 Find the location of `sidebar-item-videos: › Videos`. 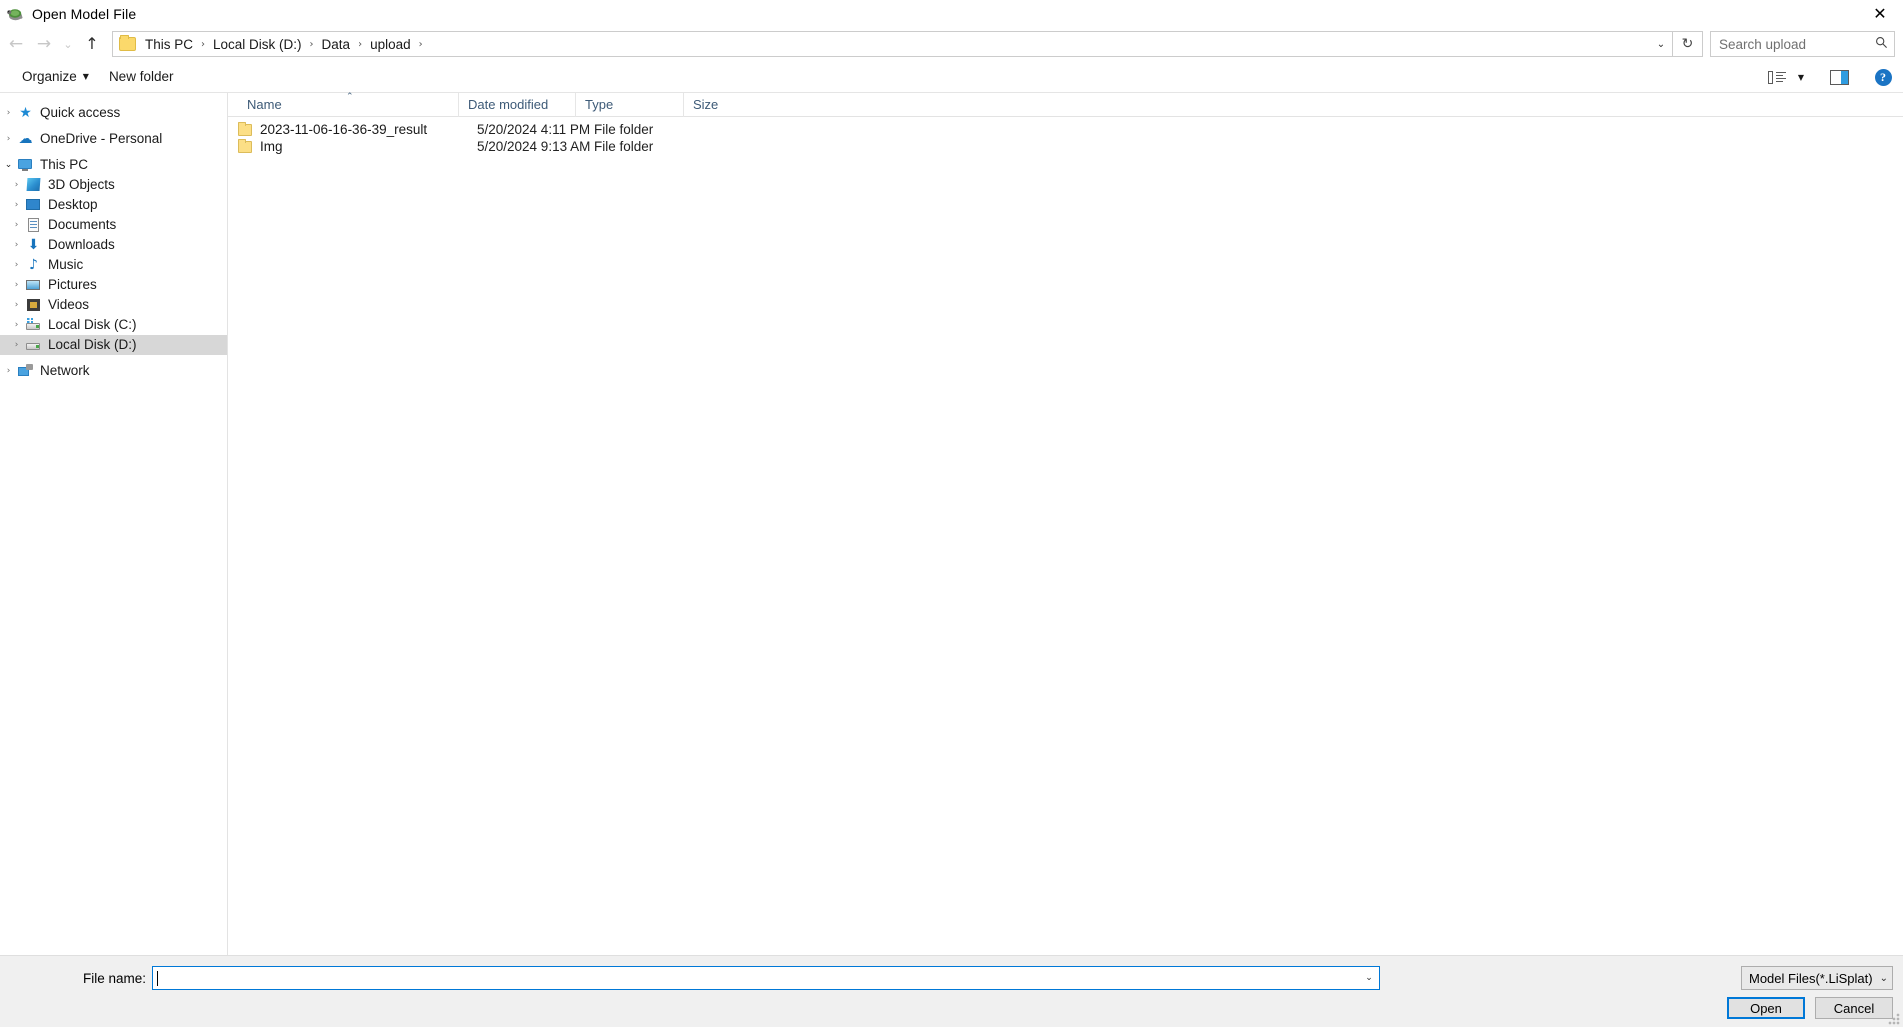

sidebar-item-videos: › Videos is located at coordinates (113, 305).